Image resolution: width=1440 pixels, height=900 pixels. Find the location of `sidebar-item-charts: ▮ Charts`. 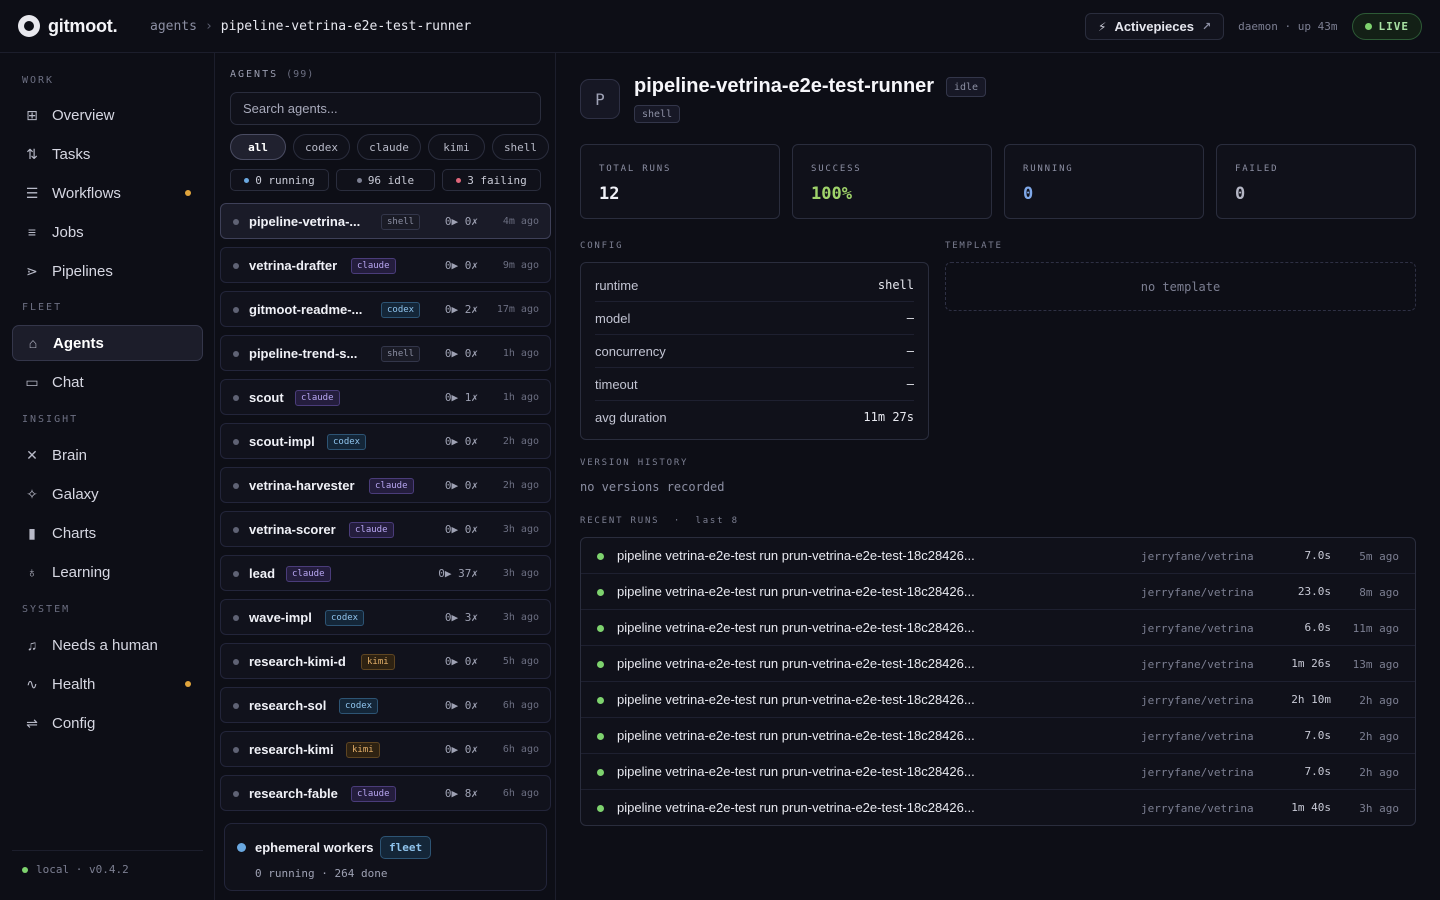

sidebar-item-charts: ▮ Charts is located at coordinates (107, 533).